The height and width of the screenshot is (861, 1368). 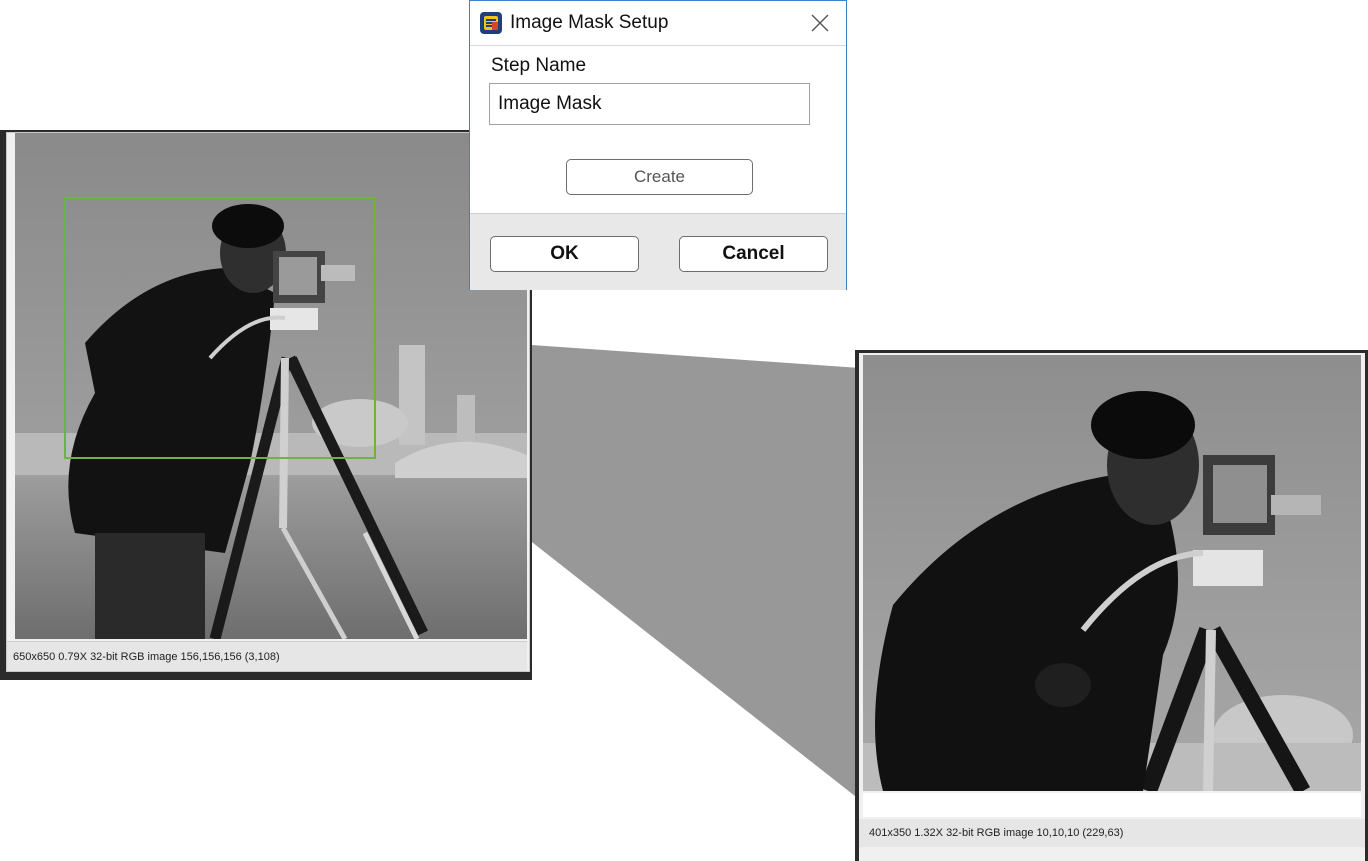 What do you see at coordinates (1112, 805) in the screenshot?
I see `image-padding` at bounding box center [1112, 805].